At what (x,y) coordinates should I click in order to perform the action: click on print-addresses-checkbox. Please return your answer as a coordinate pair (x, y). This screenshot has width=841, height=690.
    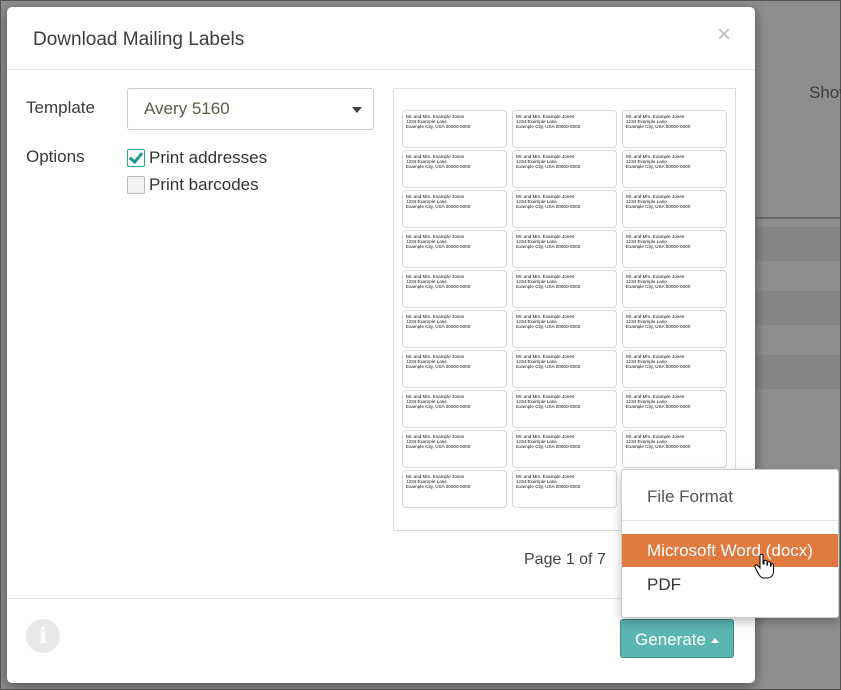
    Looking at the image, I should click on (136, 158).